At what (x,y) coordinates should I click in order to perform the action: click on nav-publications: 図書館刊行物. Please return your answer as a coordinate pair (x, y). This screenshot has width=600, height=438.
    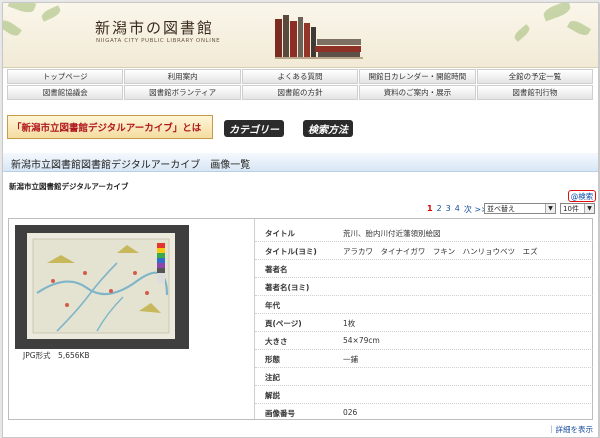
    Looking at the image, I should click on (535, 92).